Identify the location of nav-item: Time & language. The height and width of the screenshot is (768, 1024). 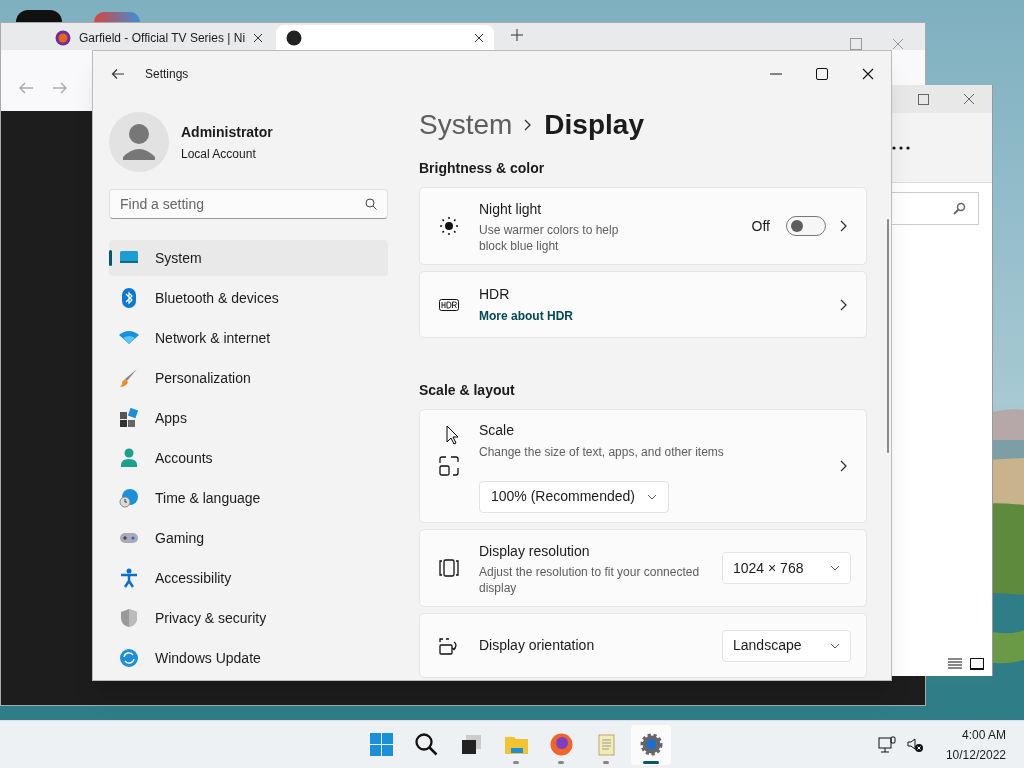
(248, 498).